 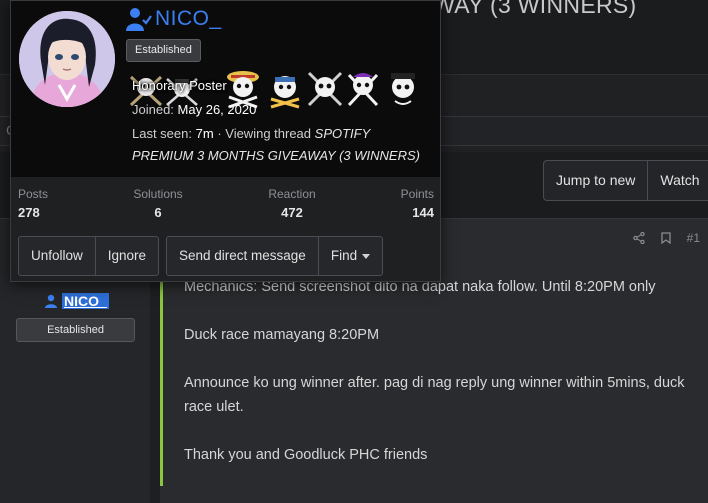 What do you see at coordinates (638, 238) in the screenshot?
I see `share-icon` at bounding box center [638, 238].